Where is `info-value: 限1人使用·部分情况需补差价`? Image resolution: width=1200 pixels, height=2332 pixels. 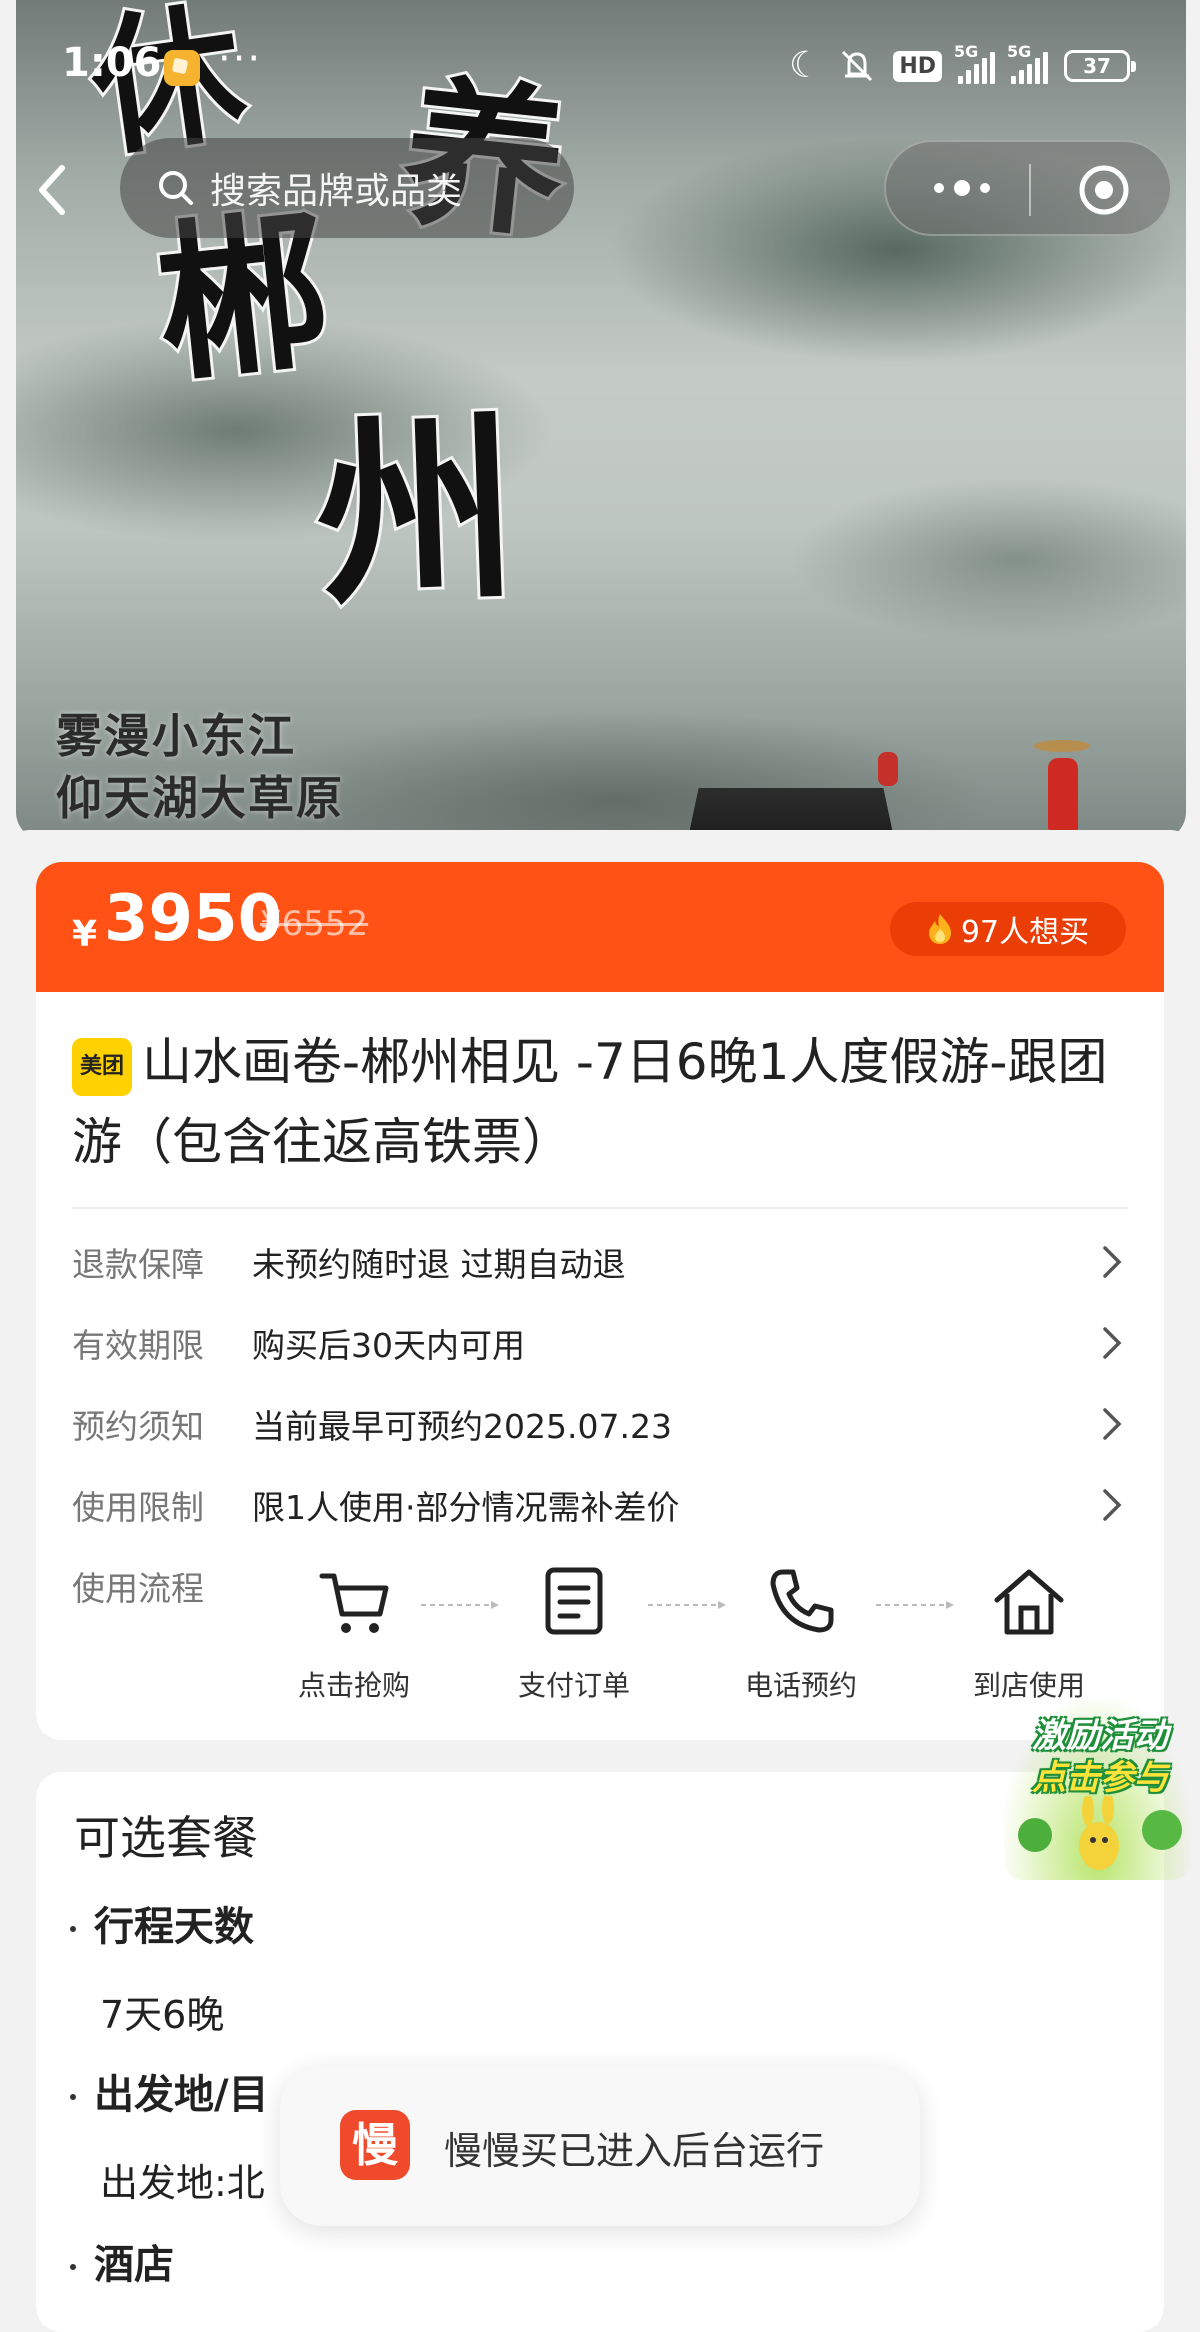
info-value: 限1人使用·部分情况需补差价 is located at coordinates (466, 1507).